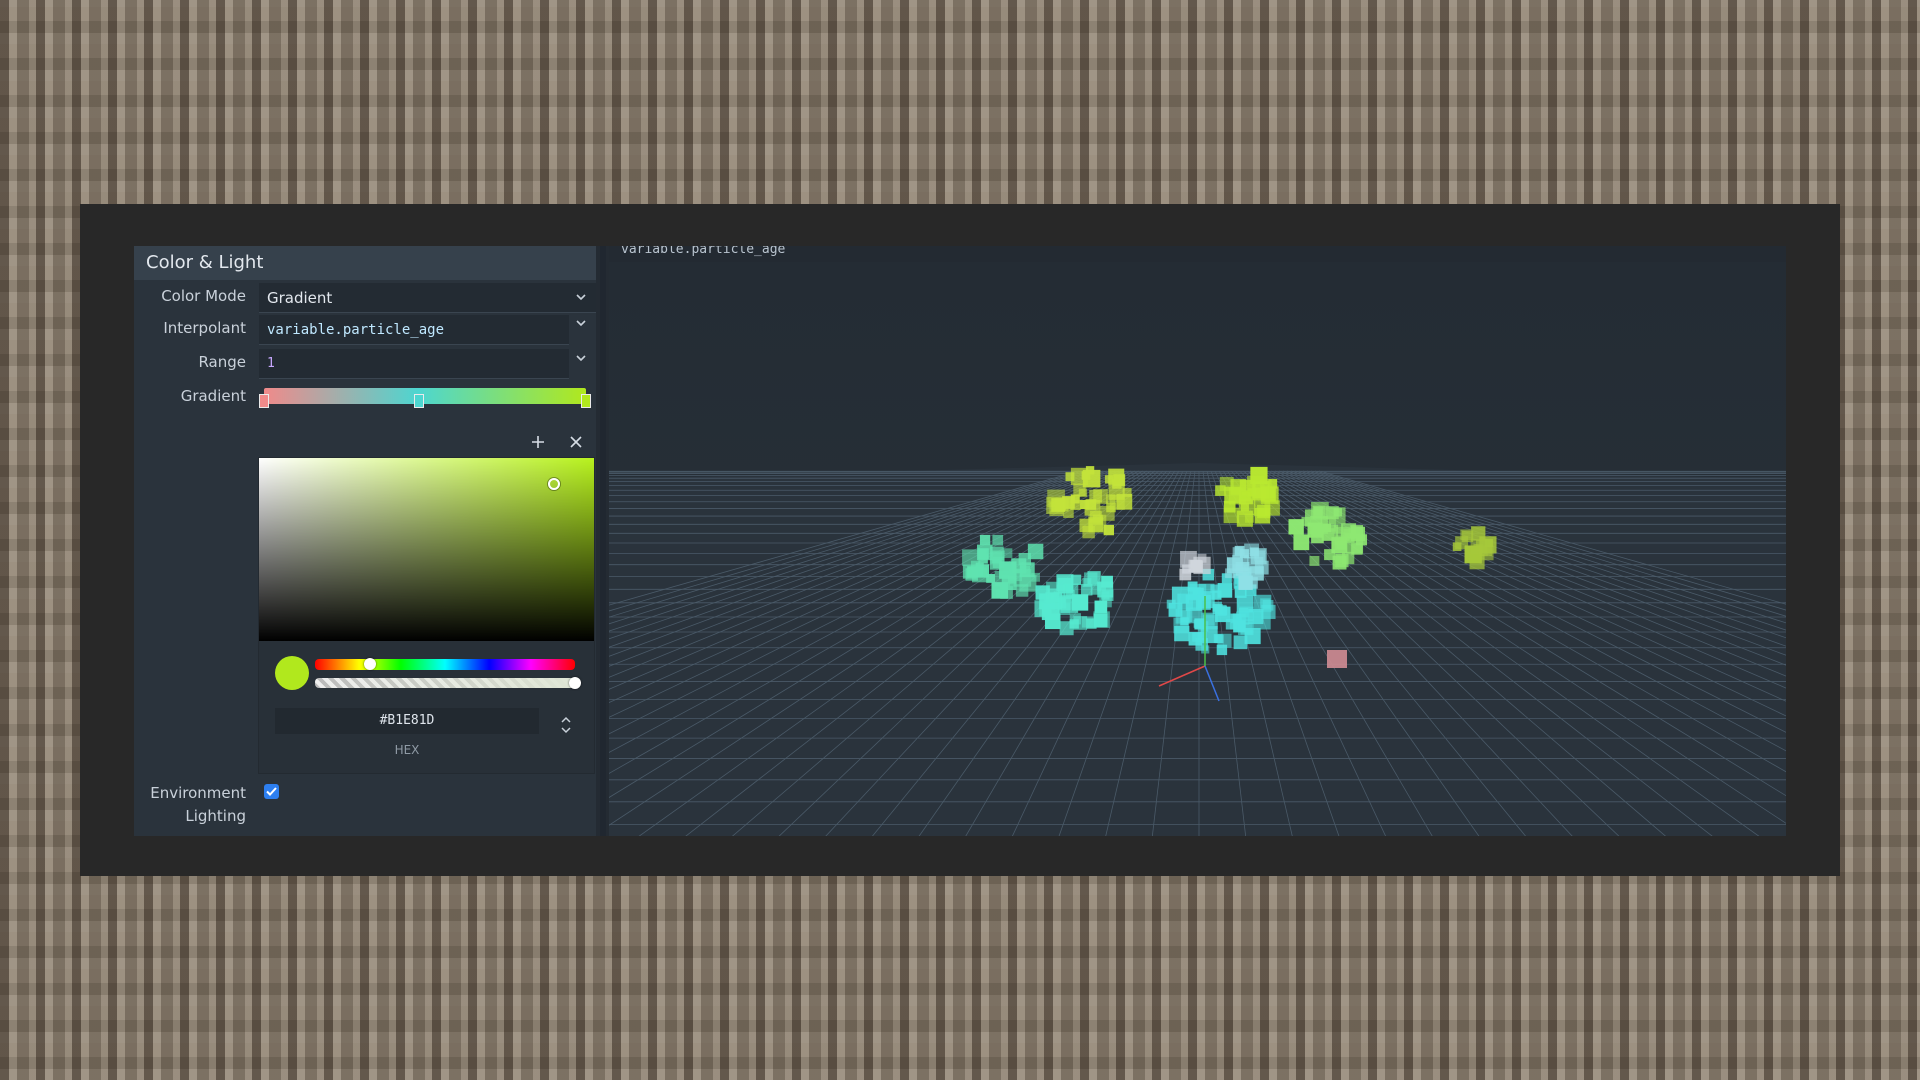  I want to click on gradient-bar, so click(425, 396).